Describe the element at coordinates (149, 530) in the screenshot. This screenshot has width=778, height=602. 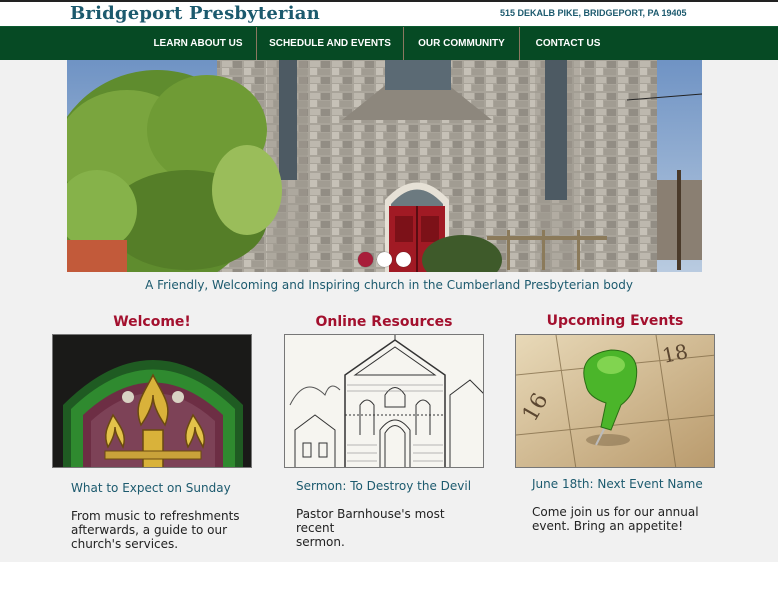
I see `desc-line: afterwards, a guide to our` at that location.